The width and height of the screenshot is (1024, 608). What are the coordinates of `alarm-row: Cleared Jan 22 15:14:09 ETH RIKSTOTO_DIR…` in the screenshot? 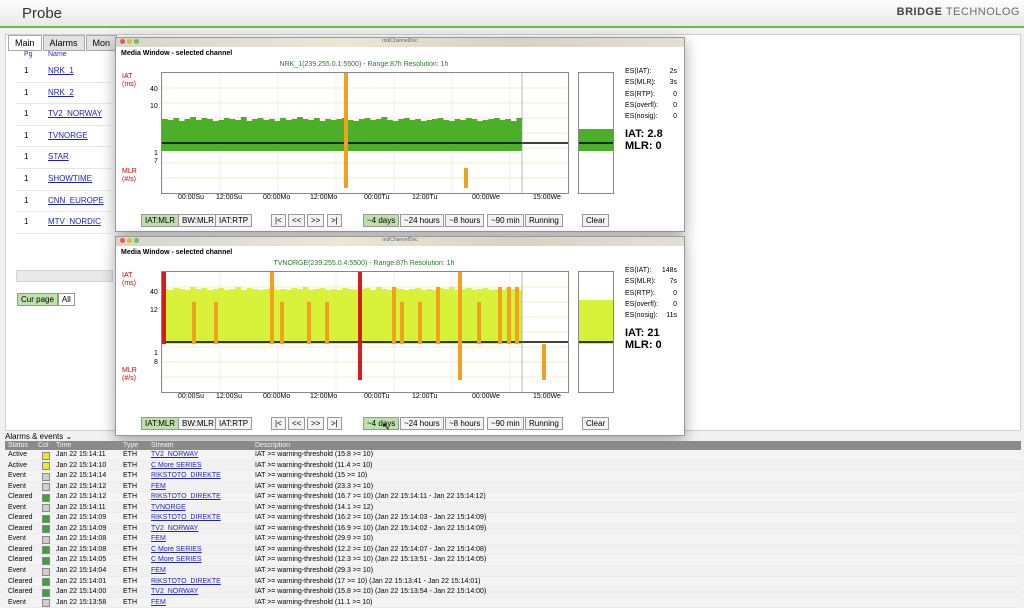 It's located at (513, 518).